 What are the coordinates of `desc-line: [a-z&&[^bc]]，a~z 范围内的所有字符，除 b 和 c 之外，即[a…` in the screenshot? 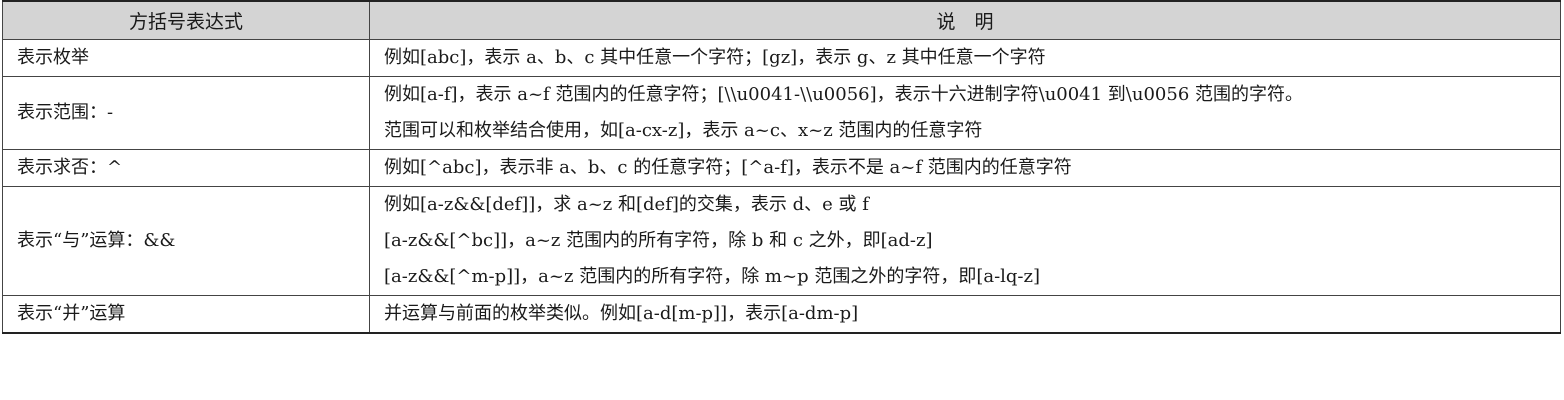 It's located at (658, 240).